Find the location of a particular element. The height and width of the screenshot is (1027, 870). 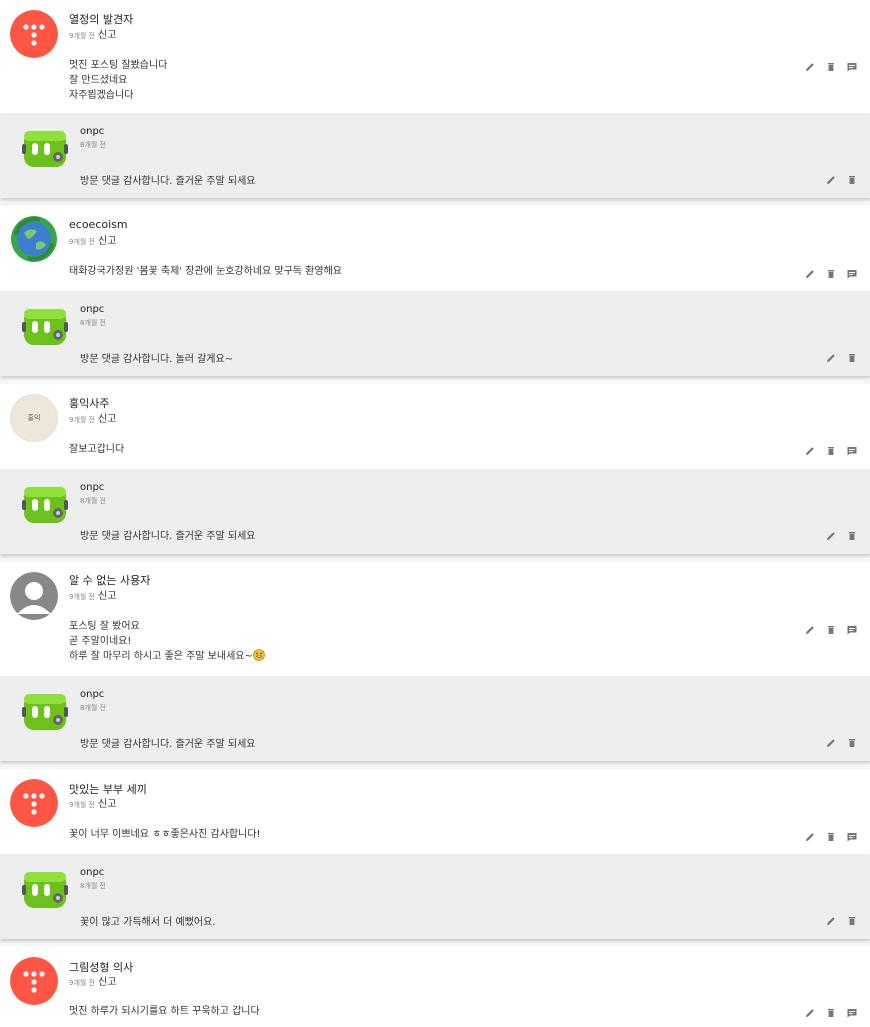

comment-author: 홍익사주 is located at coordinates (89, 403).